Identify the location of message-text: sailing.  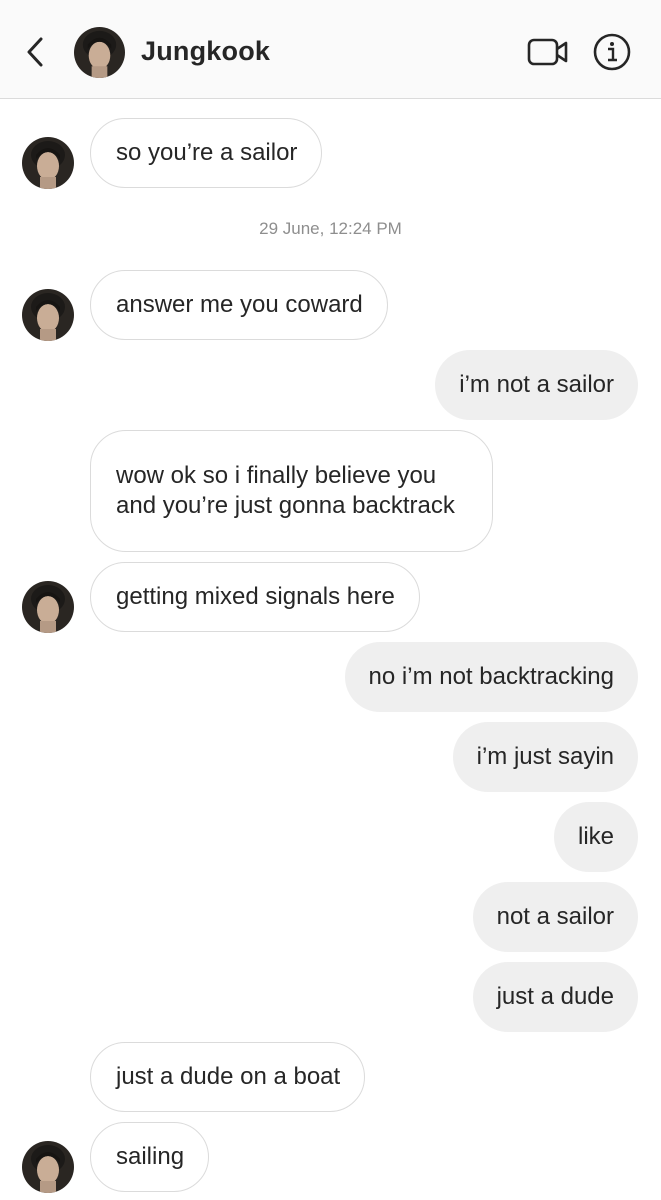
(150, 1156).